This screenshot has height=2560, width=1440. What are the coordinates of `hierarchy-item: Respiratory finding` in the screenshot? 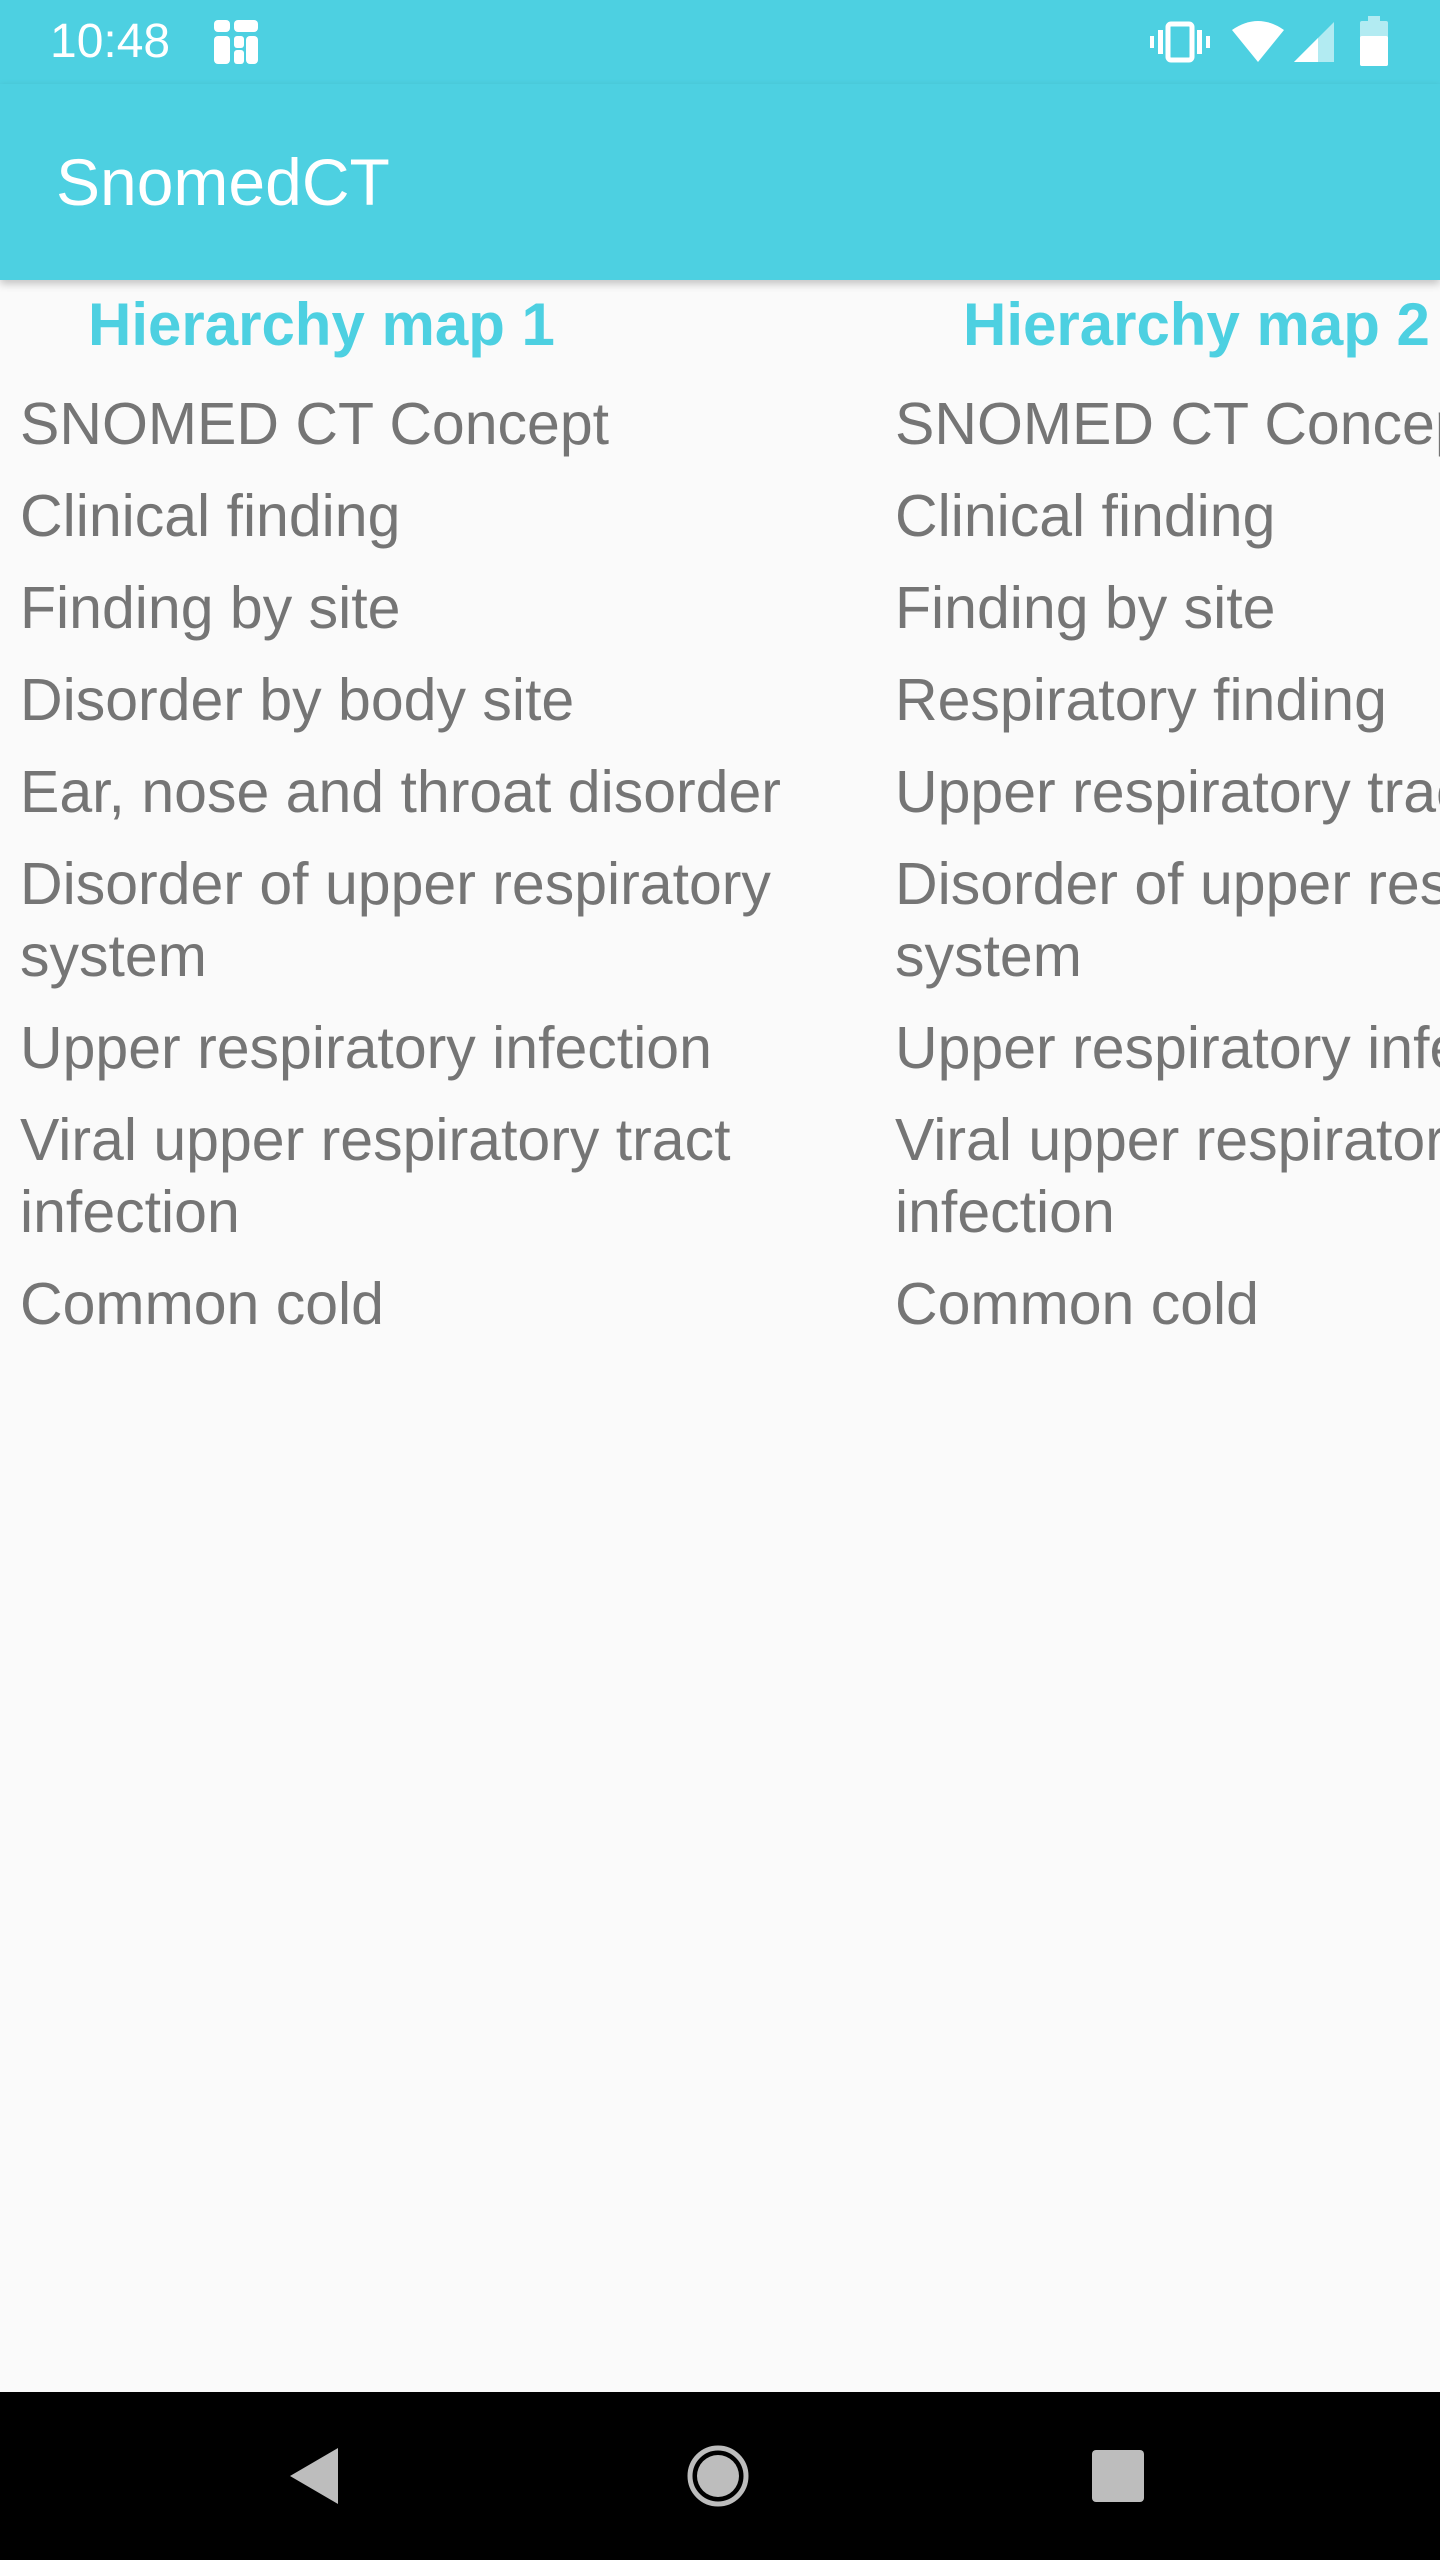 It's located at (1141, 700).